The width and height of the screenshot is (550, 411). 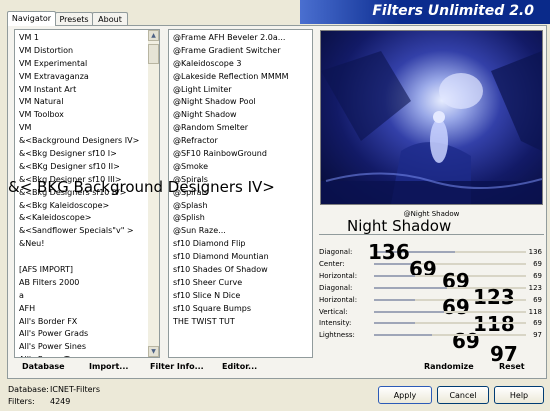 What do you see at coordinates (449, 366) in the screenshot?
I see `randomize-button: Randomize` at bounding box center [449, 366].